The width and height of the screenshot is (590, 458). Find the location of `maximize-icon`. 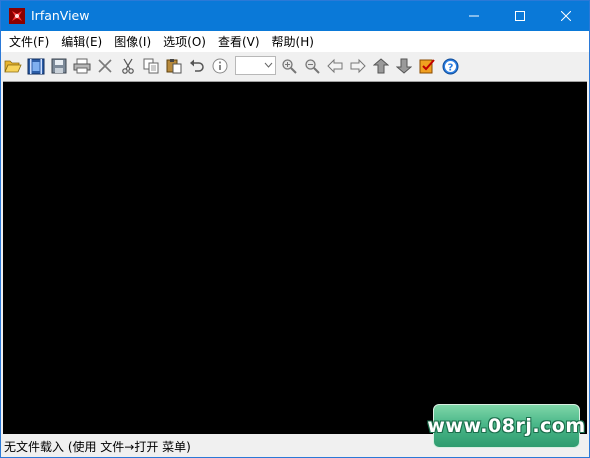

maximize-icon is located at coordinates (520, 16).